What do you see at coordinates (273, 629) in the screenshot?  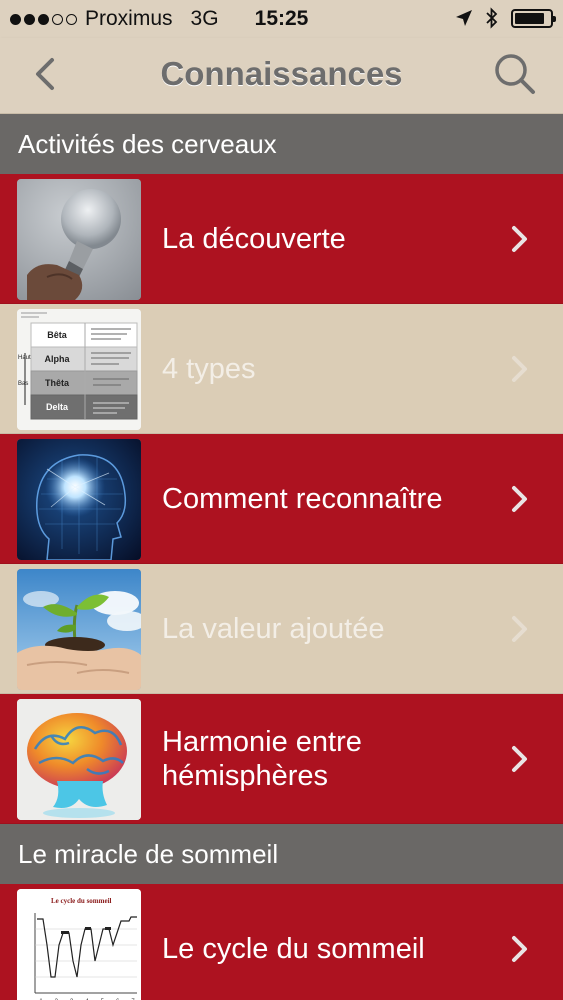 I see `list-item-label: La valeur ajoutée` at bounding box center [273, 629].